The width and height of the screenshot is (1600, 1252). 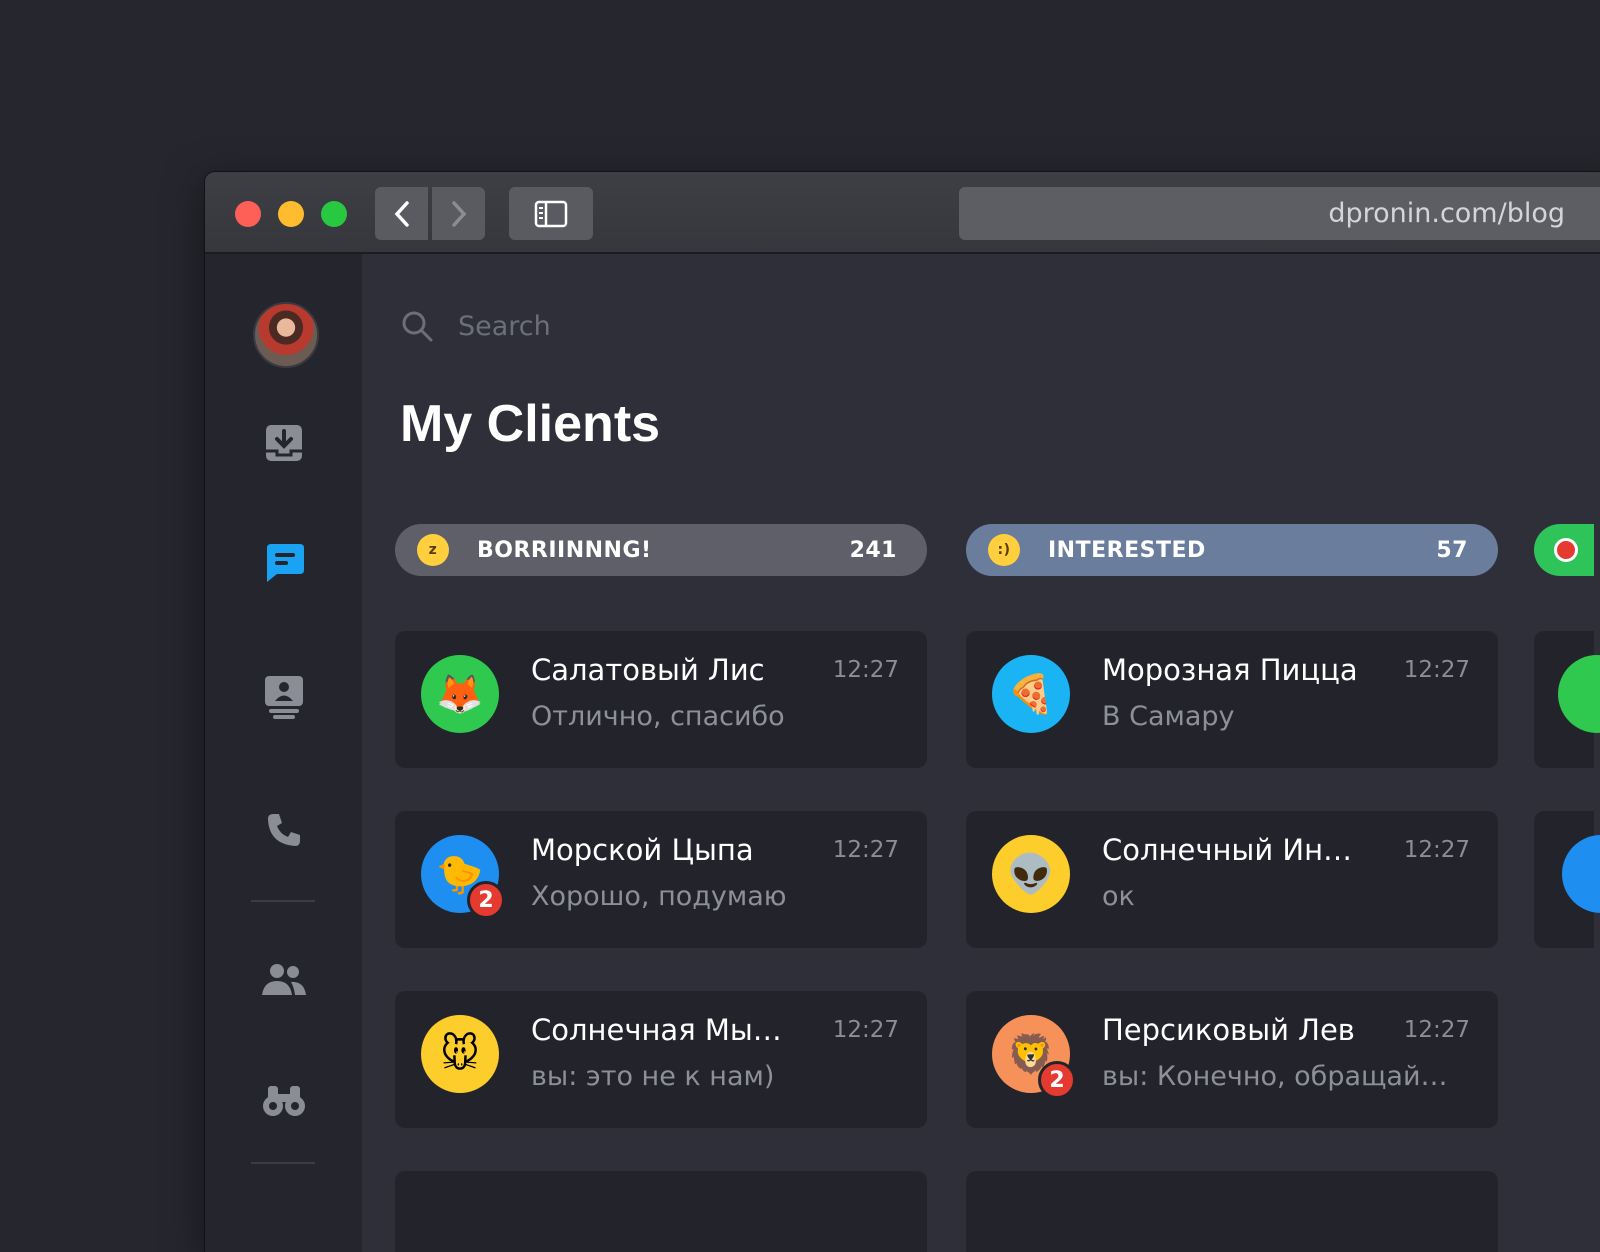 What do you see at coordinates (504, 326) in the screenshot?
I see `search-input: Search` at bounding box center [504, 326].